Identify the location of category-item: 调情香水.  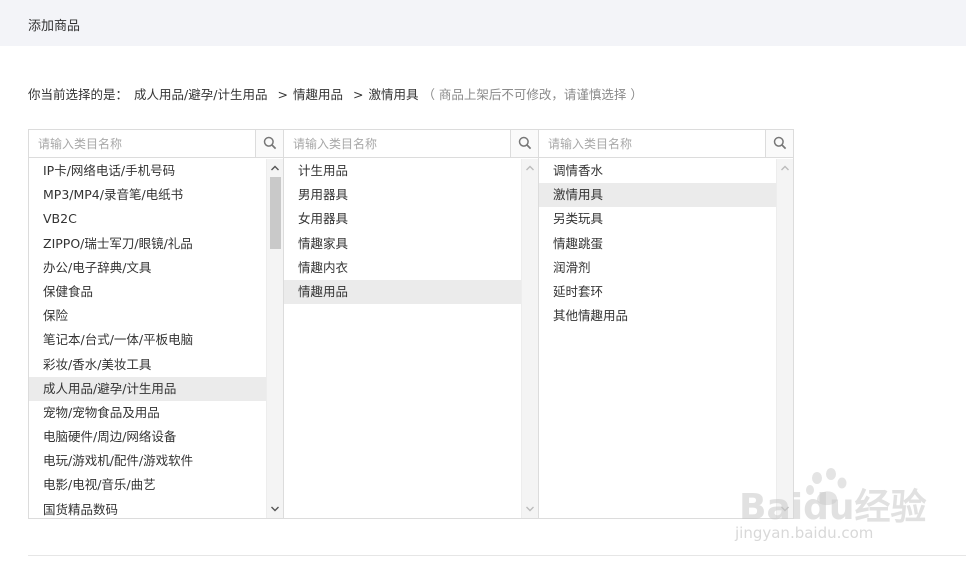
(658, 171).